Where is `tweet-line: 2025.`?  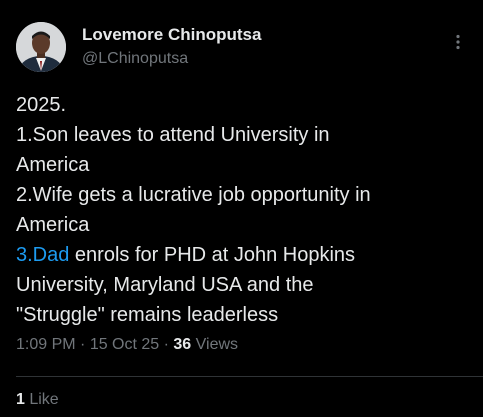
tweet-line: 2025. is located at coordinates (41, 105).